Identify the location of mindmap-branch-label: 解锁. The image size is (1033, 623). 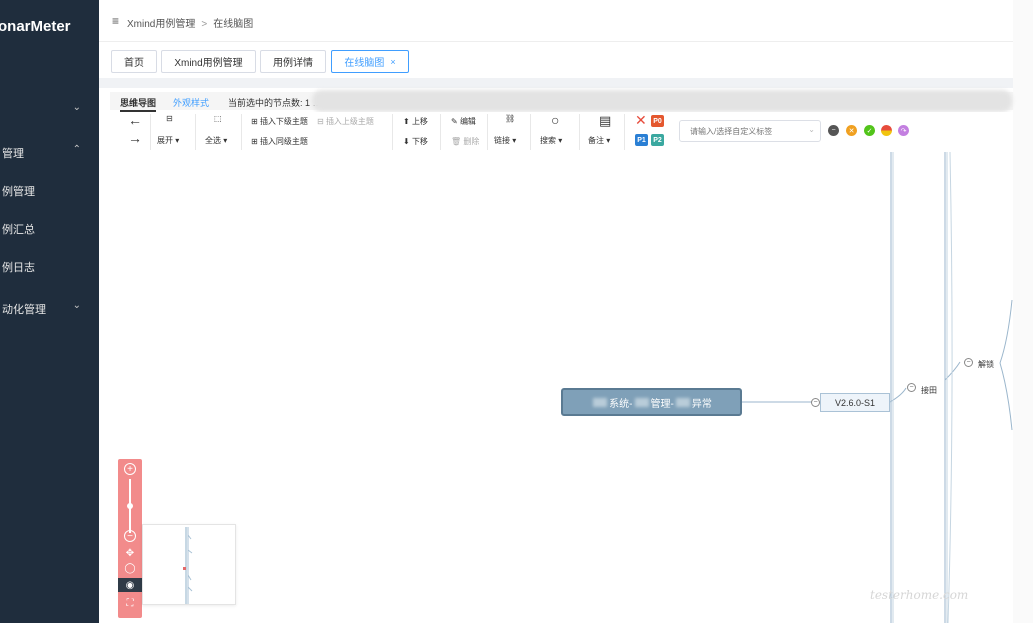
(986, 364).